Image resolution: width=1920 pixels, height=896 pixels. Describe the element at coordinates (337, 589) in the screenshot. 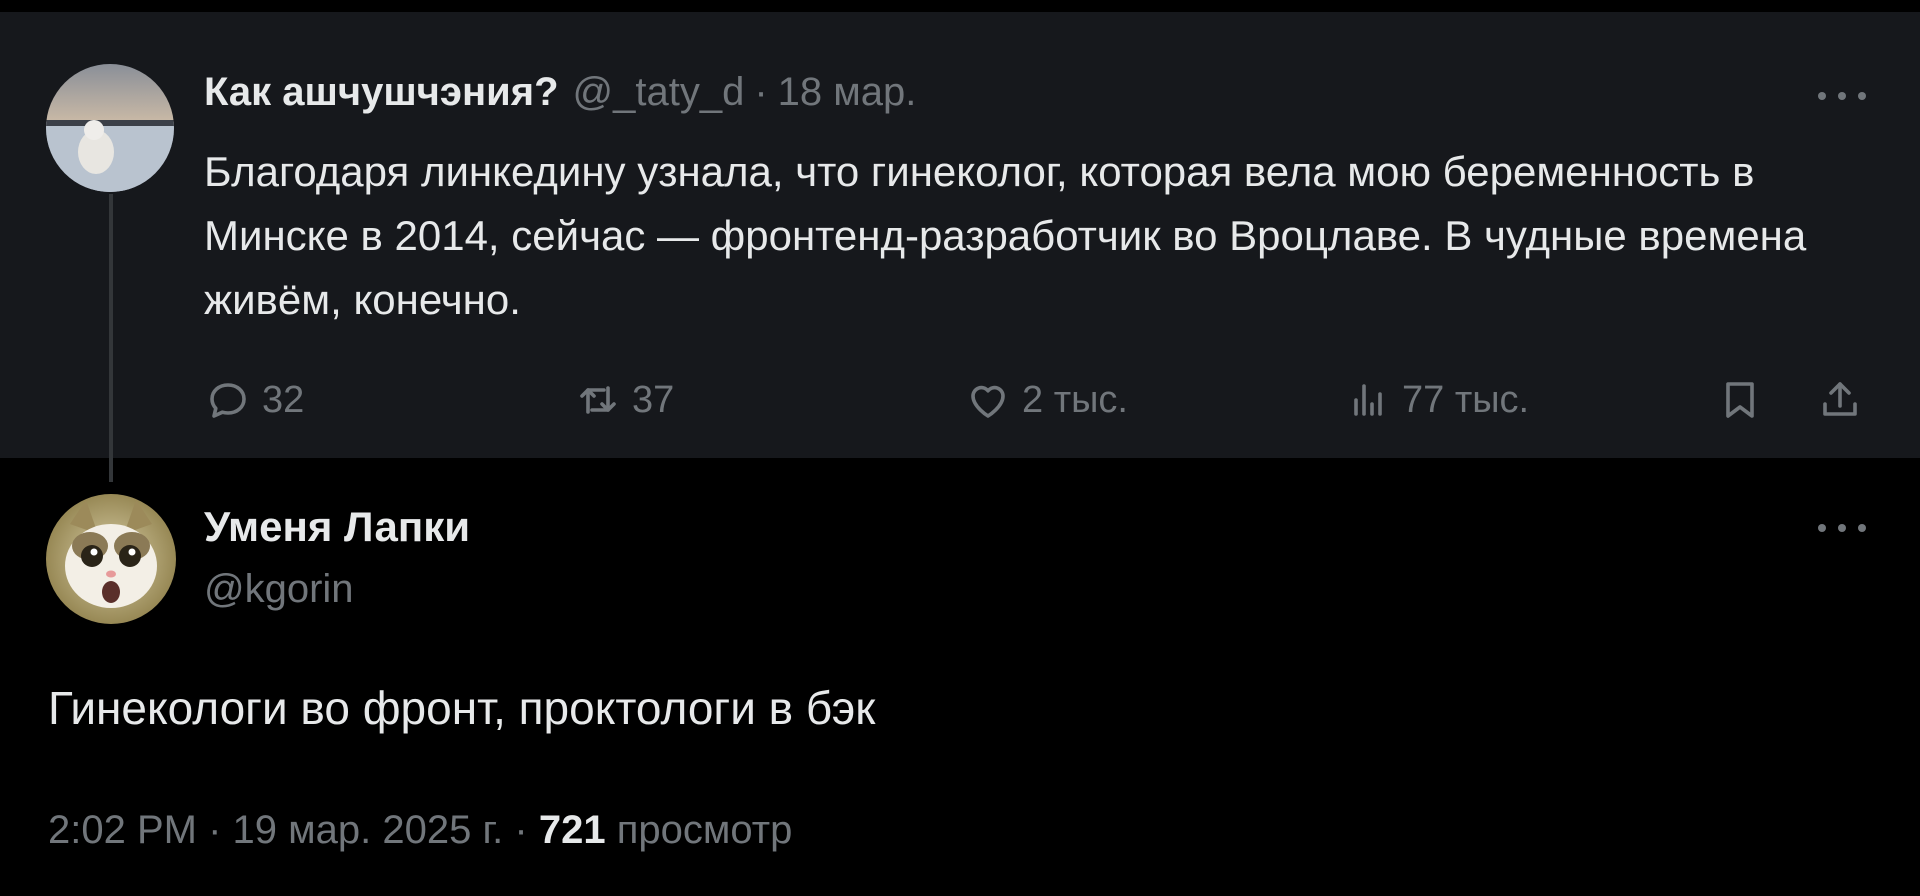

I see `handle: @kgorin` at that location.